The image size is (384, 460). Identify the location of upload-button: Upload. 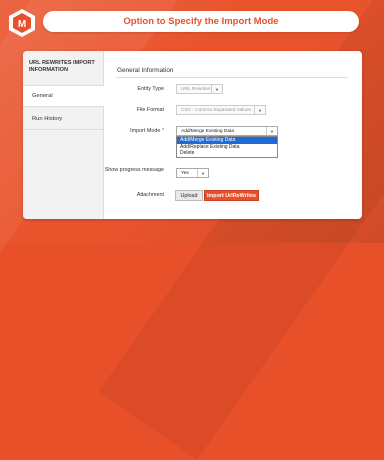
(189, 195).